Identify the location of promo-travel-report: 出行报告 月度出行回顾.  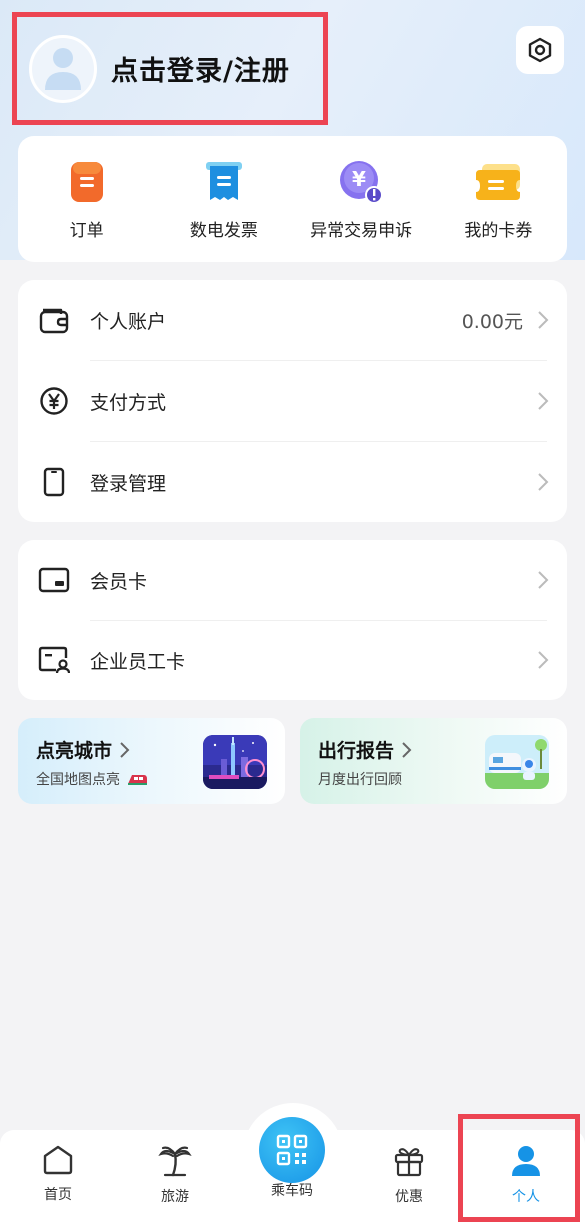
(433, 761).